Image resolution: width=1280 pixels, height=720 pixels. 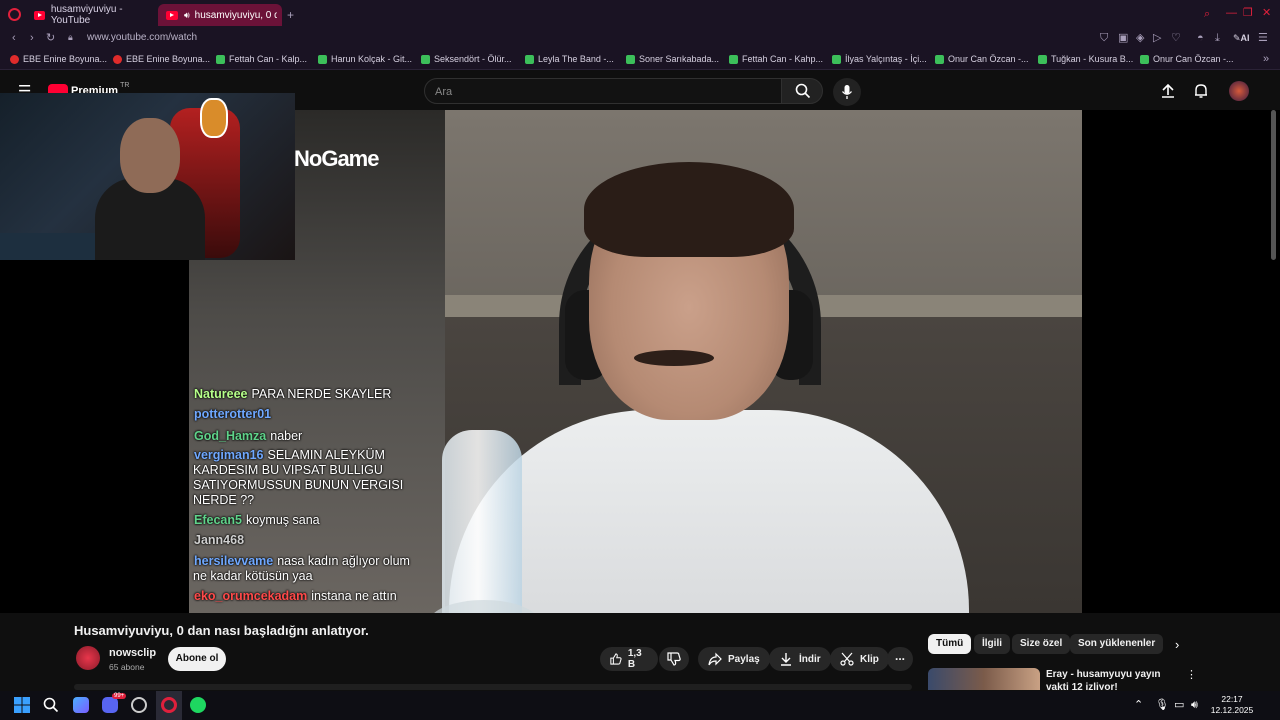 What do you see at coordinates (1239, 91) in the screenshot?
I see `account-avatar` at bounding box center [1239, 91].